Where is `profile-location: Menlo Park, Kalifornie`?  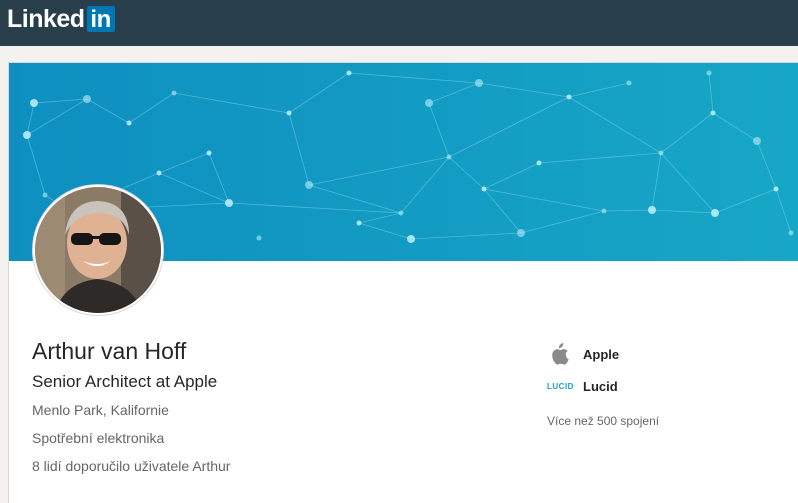 profile-location: Menlo Park, Kalifornie is located at coordinates (100, 410).